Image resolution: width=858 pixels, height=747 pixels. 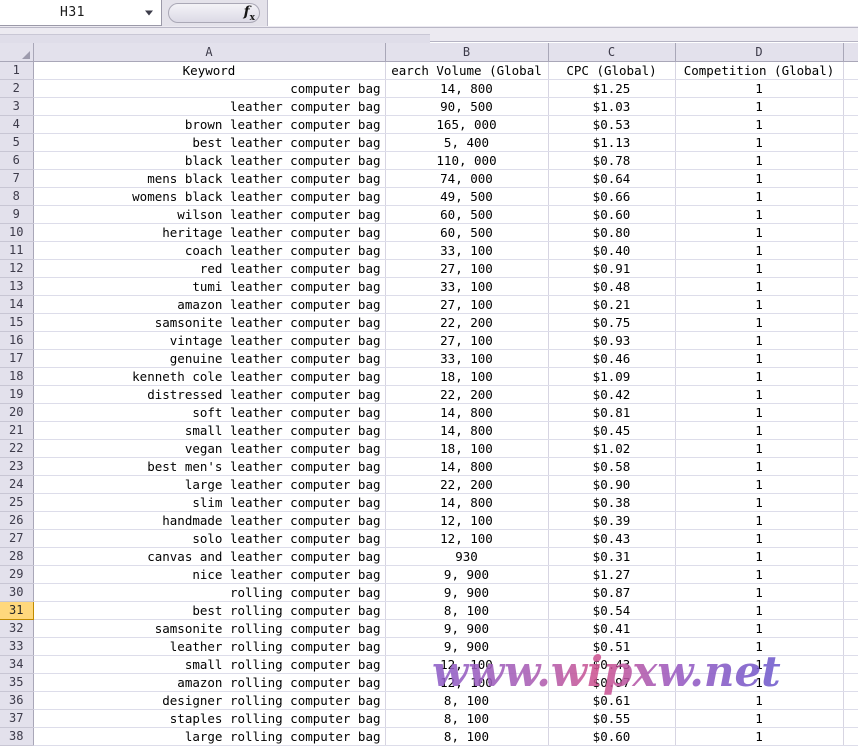 I want to click on cell-D21: 1, so click(x=759, y=430).